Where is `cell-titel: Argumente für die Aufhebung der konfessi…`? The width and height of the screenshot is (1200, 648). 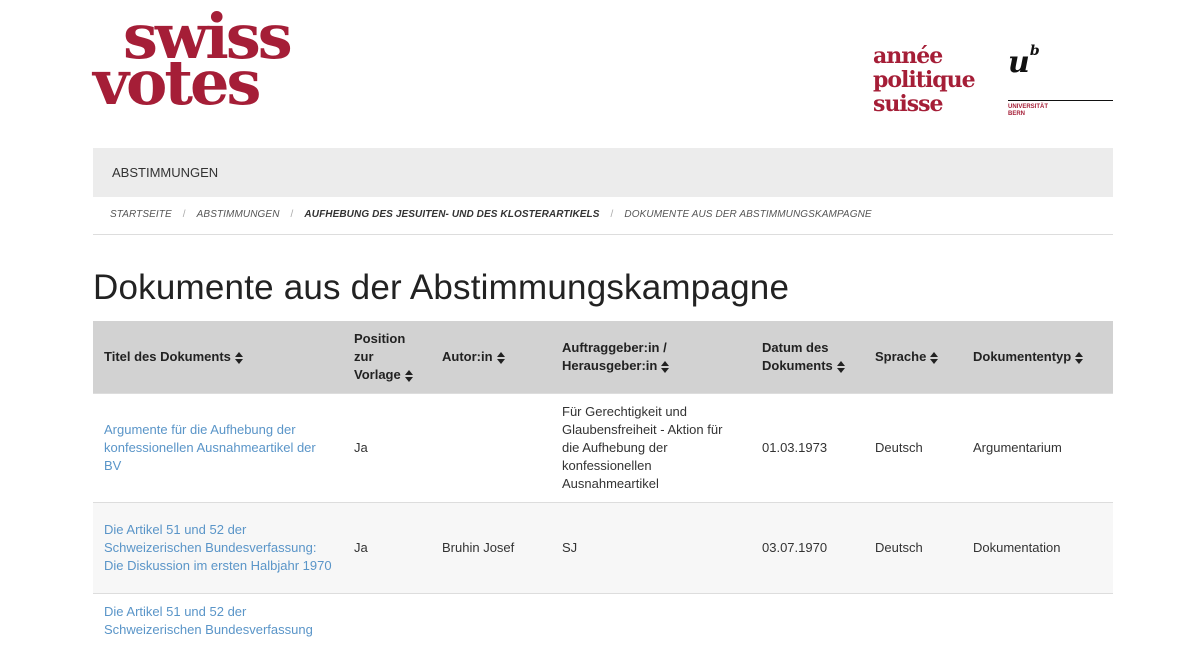 cell-titel: Argumente für die Aufhebung der konfessi… is located at coordinates (218, 448).